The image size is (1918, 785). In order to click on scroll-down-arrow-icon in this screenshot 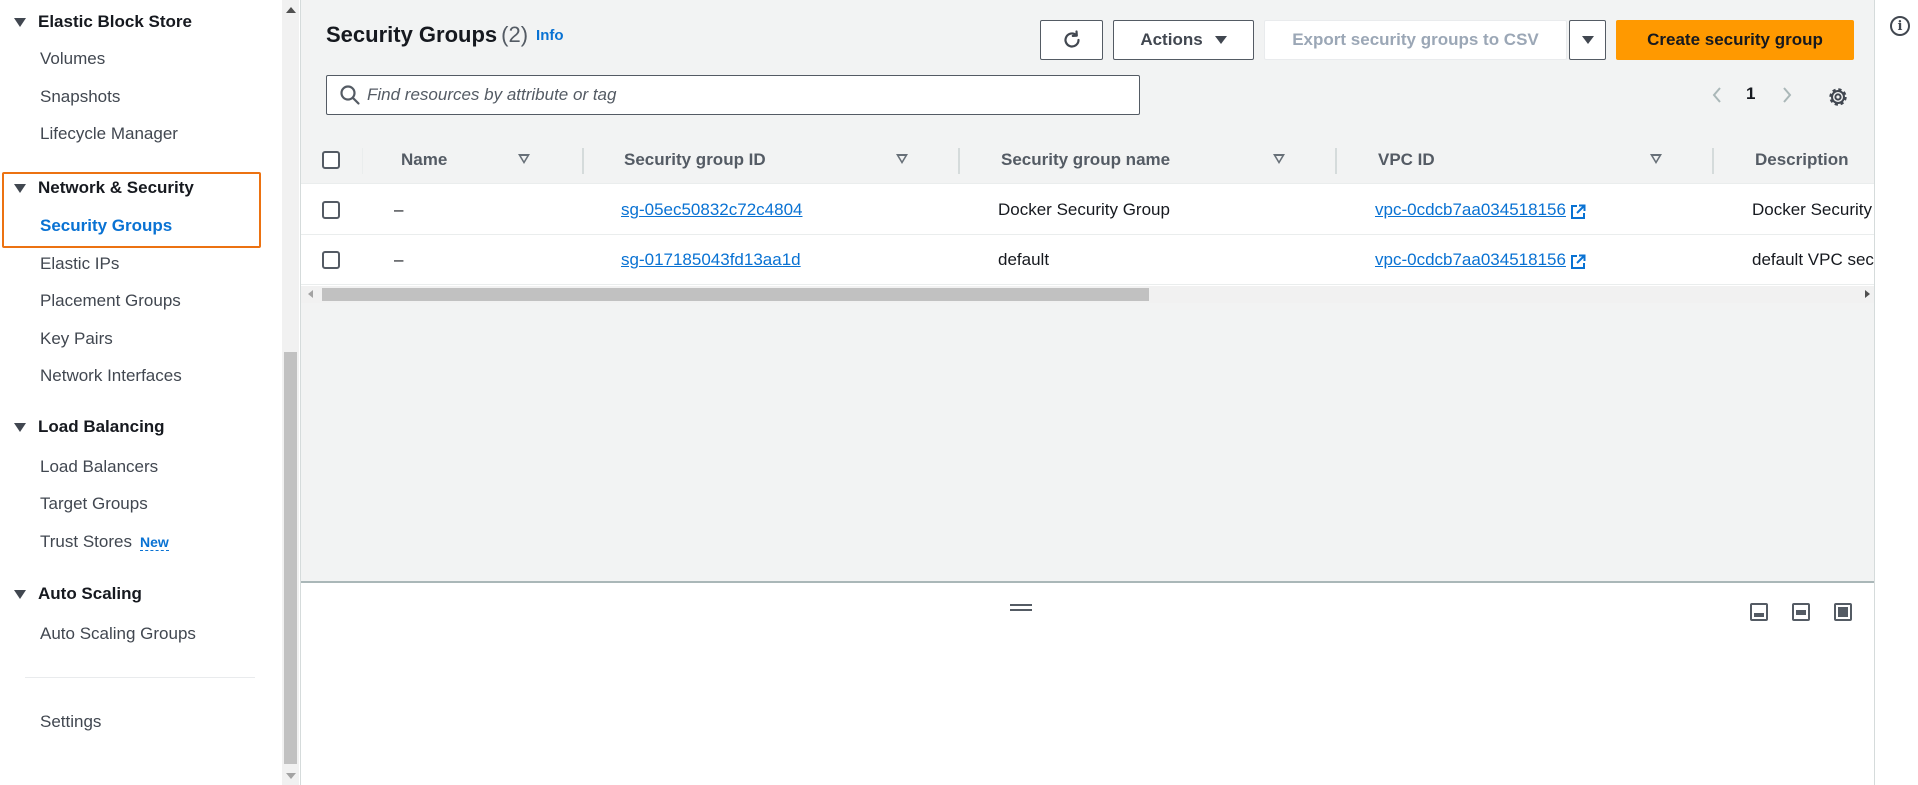, I will do `click(291, 776)`.